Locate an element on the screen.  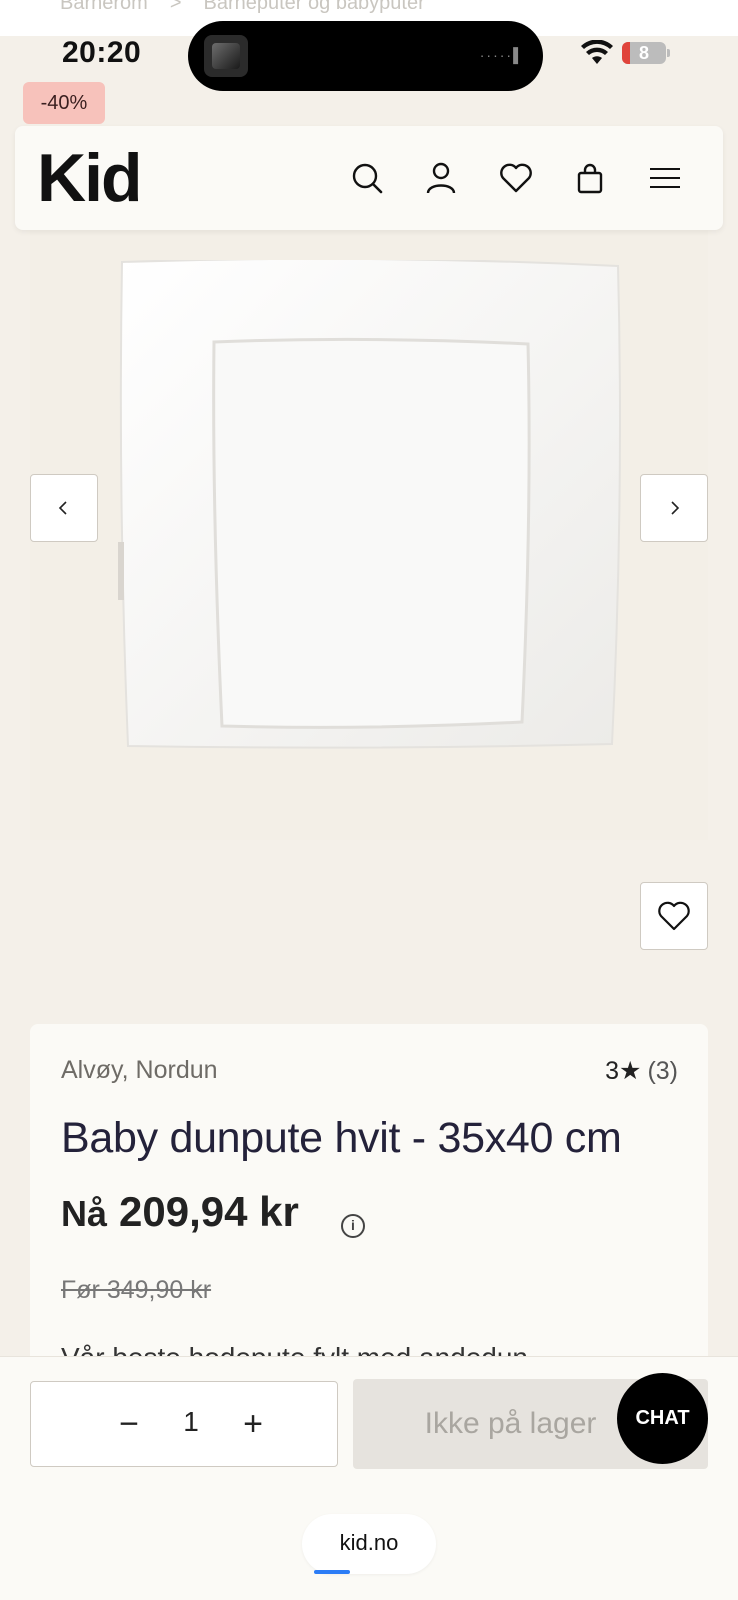
battery-level: 8 is located at coordinates (643, 53).